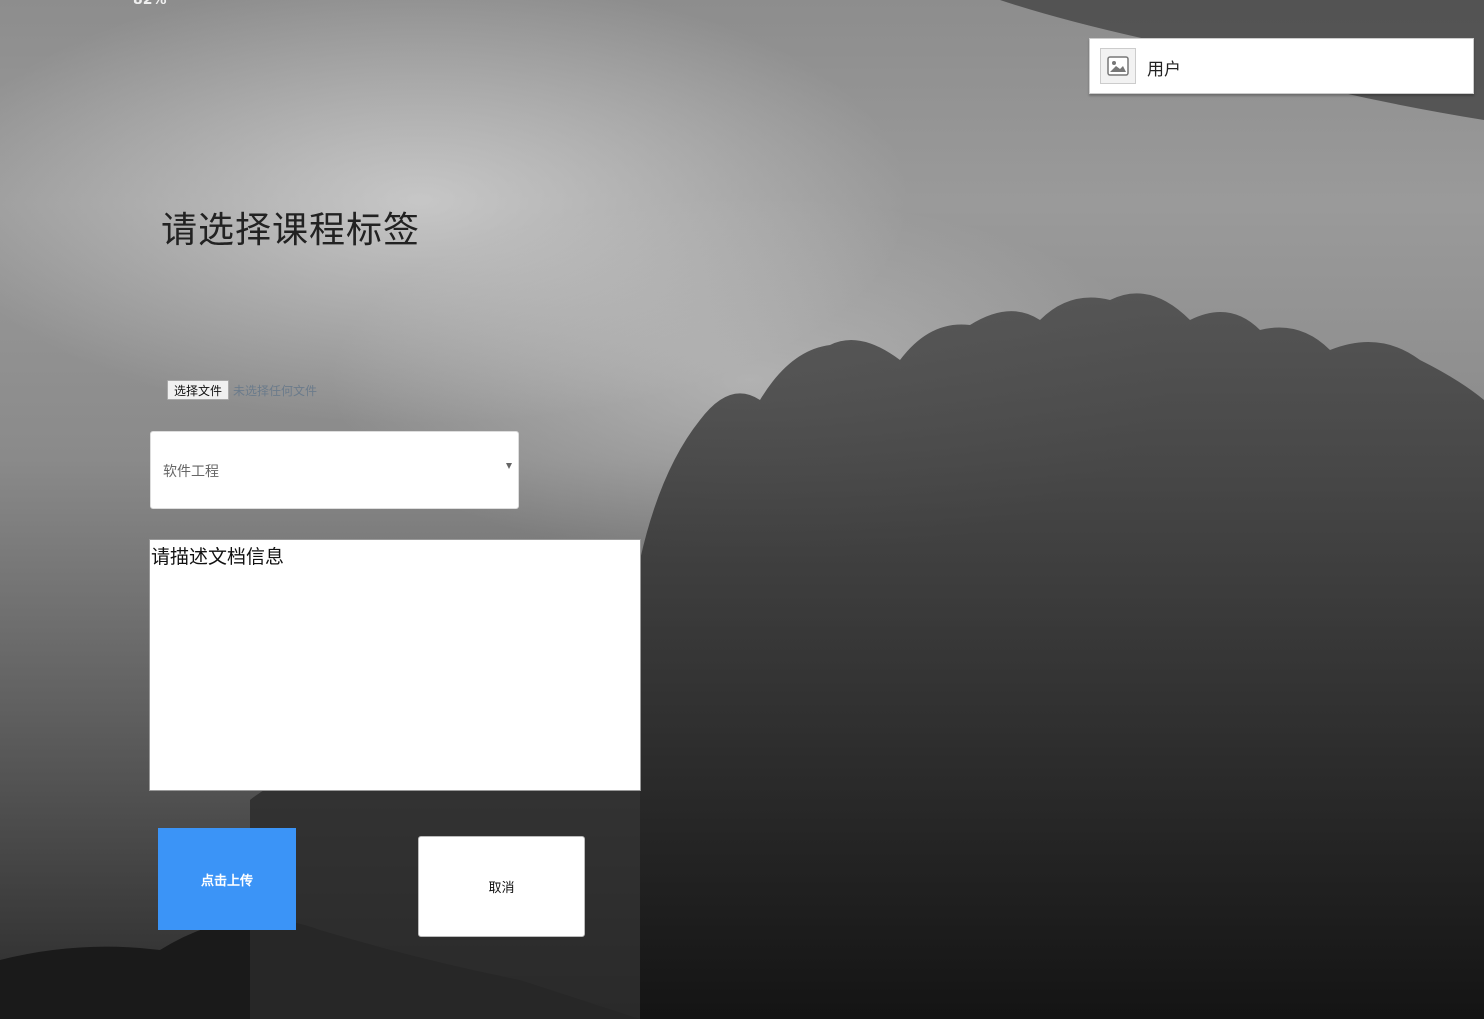  What do you see at coordinates (334, 470) in the screenshot?
I see `course-tag-select: 软件工程` at bounding box center [334, 470].